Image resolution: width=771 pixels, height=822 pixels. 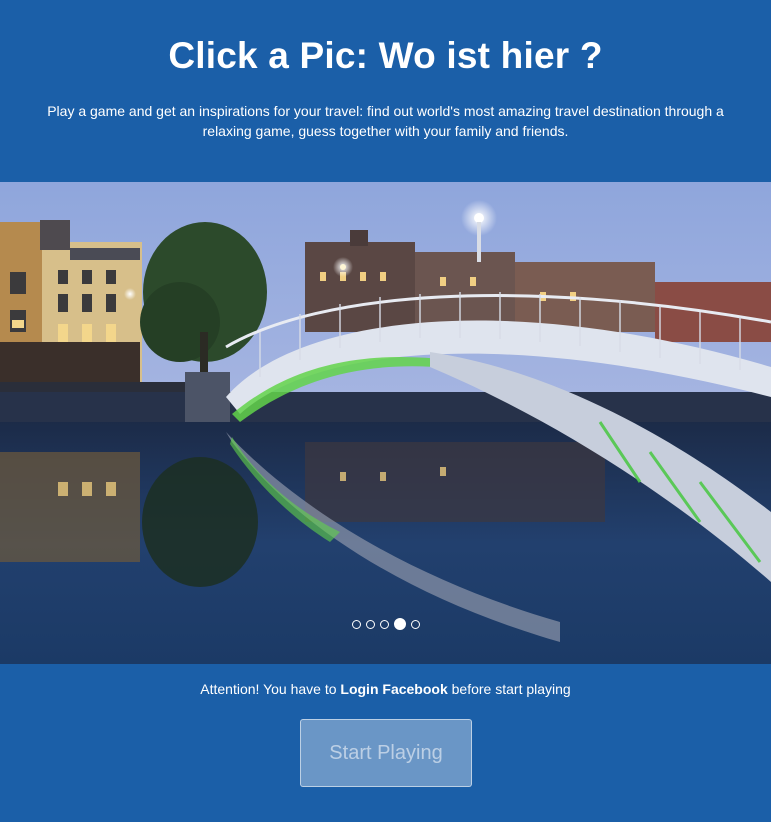 I want to click on notice-suffix: before start playing, so click(x=509, y=689).